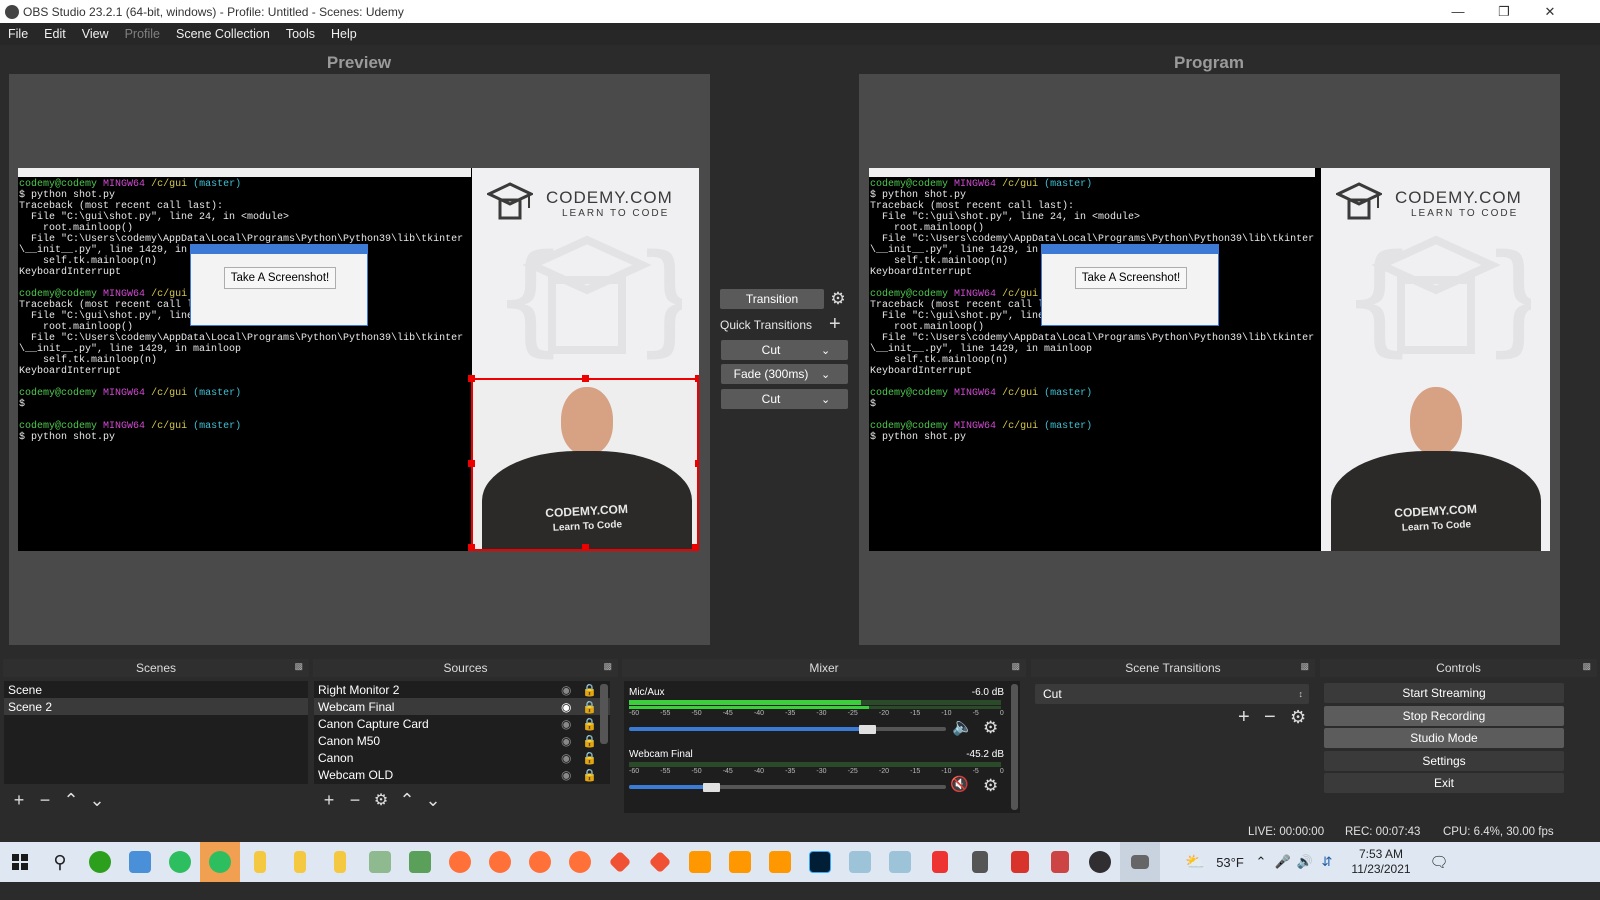 The height and width of the screenshot is (900, 1600). I want to click on scenes-list: Scene Scene 2, so click(156, 732).